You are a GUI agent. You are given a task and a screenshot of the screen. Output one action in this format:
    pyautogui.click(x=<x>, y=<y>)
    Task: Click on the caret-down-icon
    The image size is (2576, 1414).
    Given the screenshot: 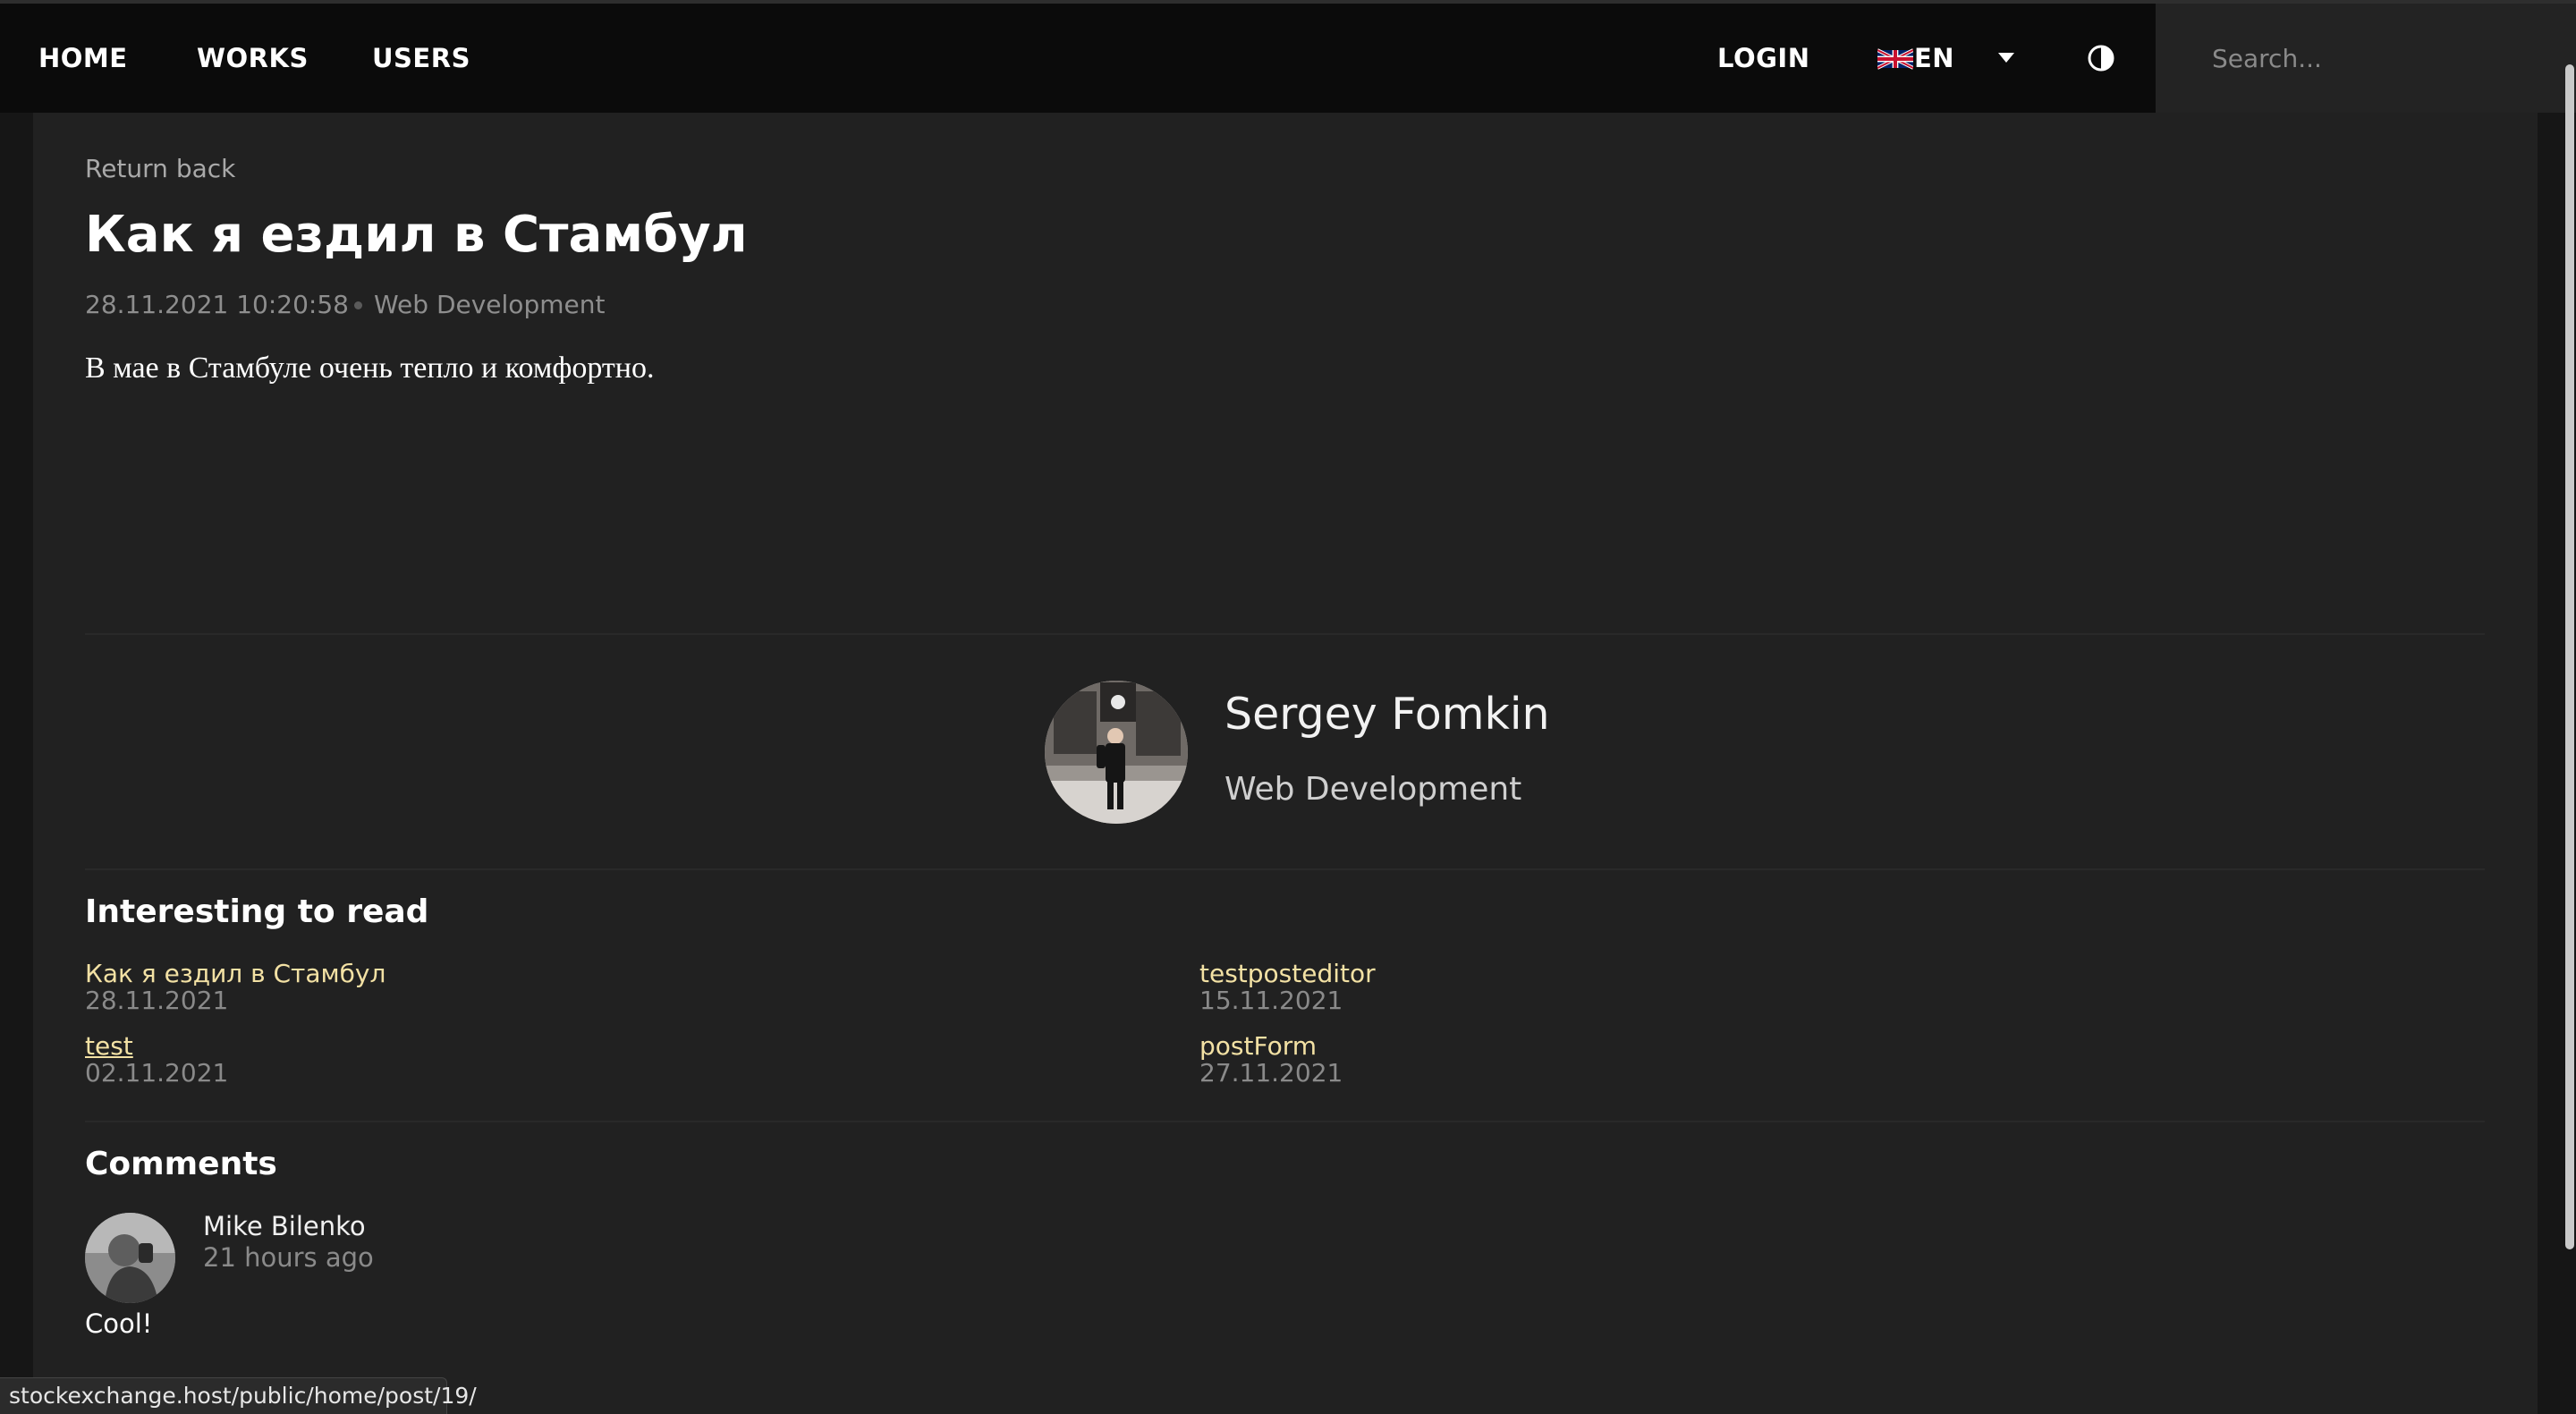 What is the action you would take?
    pyautogui.click(x=2006, y=58)
    